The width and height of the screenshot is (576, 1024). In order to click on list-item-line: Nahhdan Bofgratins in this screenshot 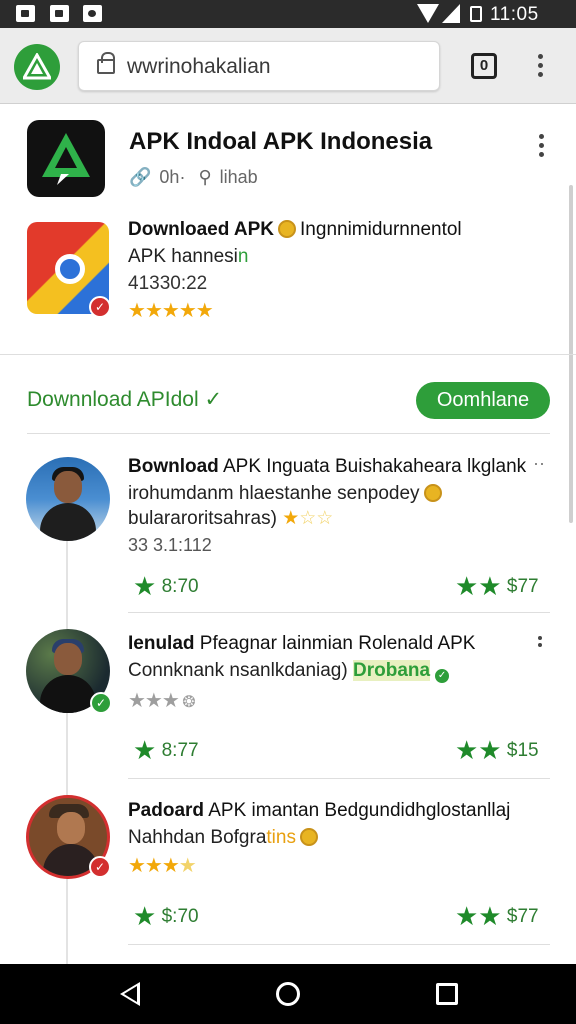, I will do `click(225, 838)`.